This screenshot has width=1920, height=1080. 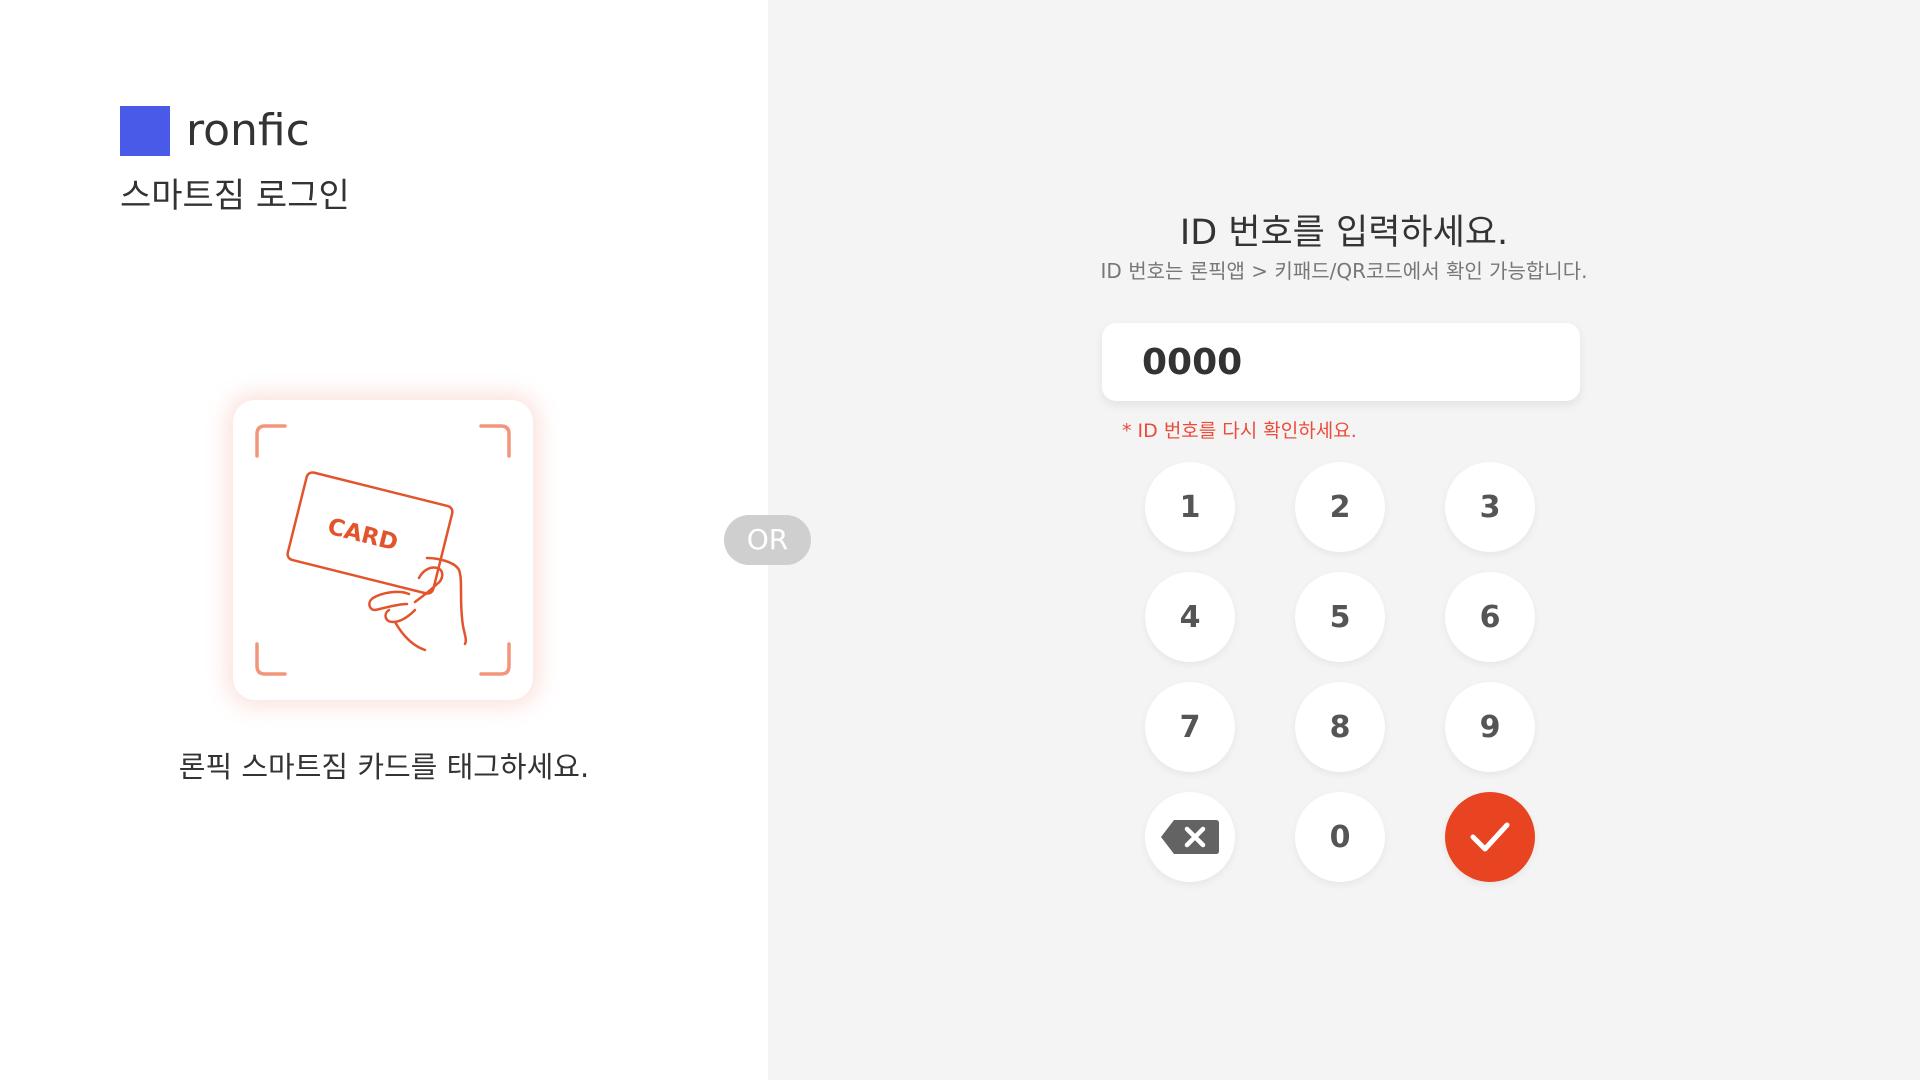 What do you see at coordinates (1340, 507) in the screenshot?
I see `keypad-key-2: 2` at bounding box center [1340, 507].